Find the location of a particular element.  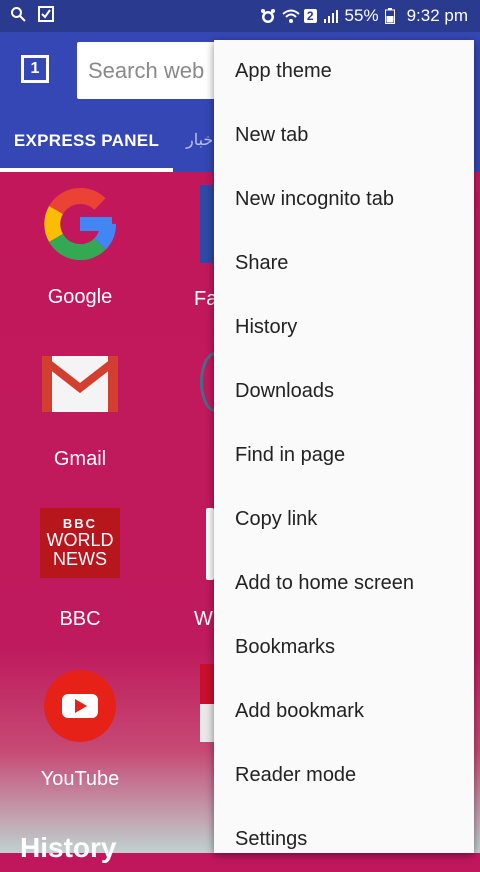

menu-item-label: New incognito tab is located at coordinates (314, 199).